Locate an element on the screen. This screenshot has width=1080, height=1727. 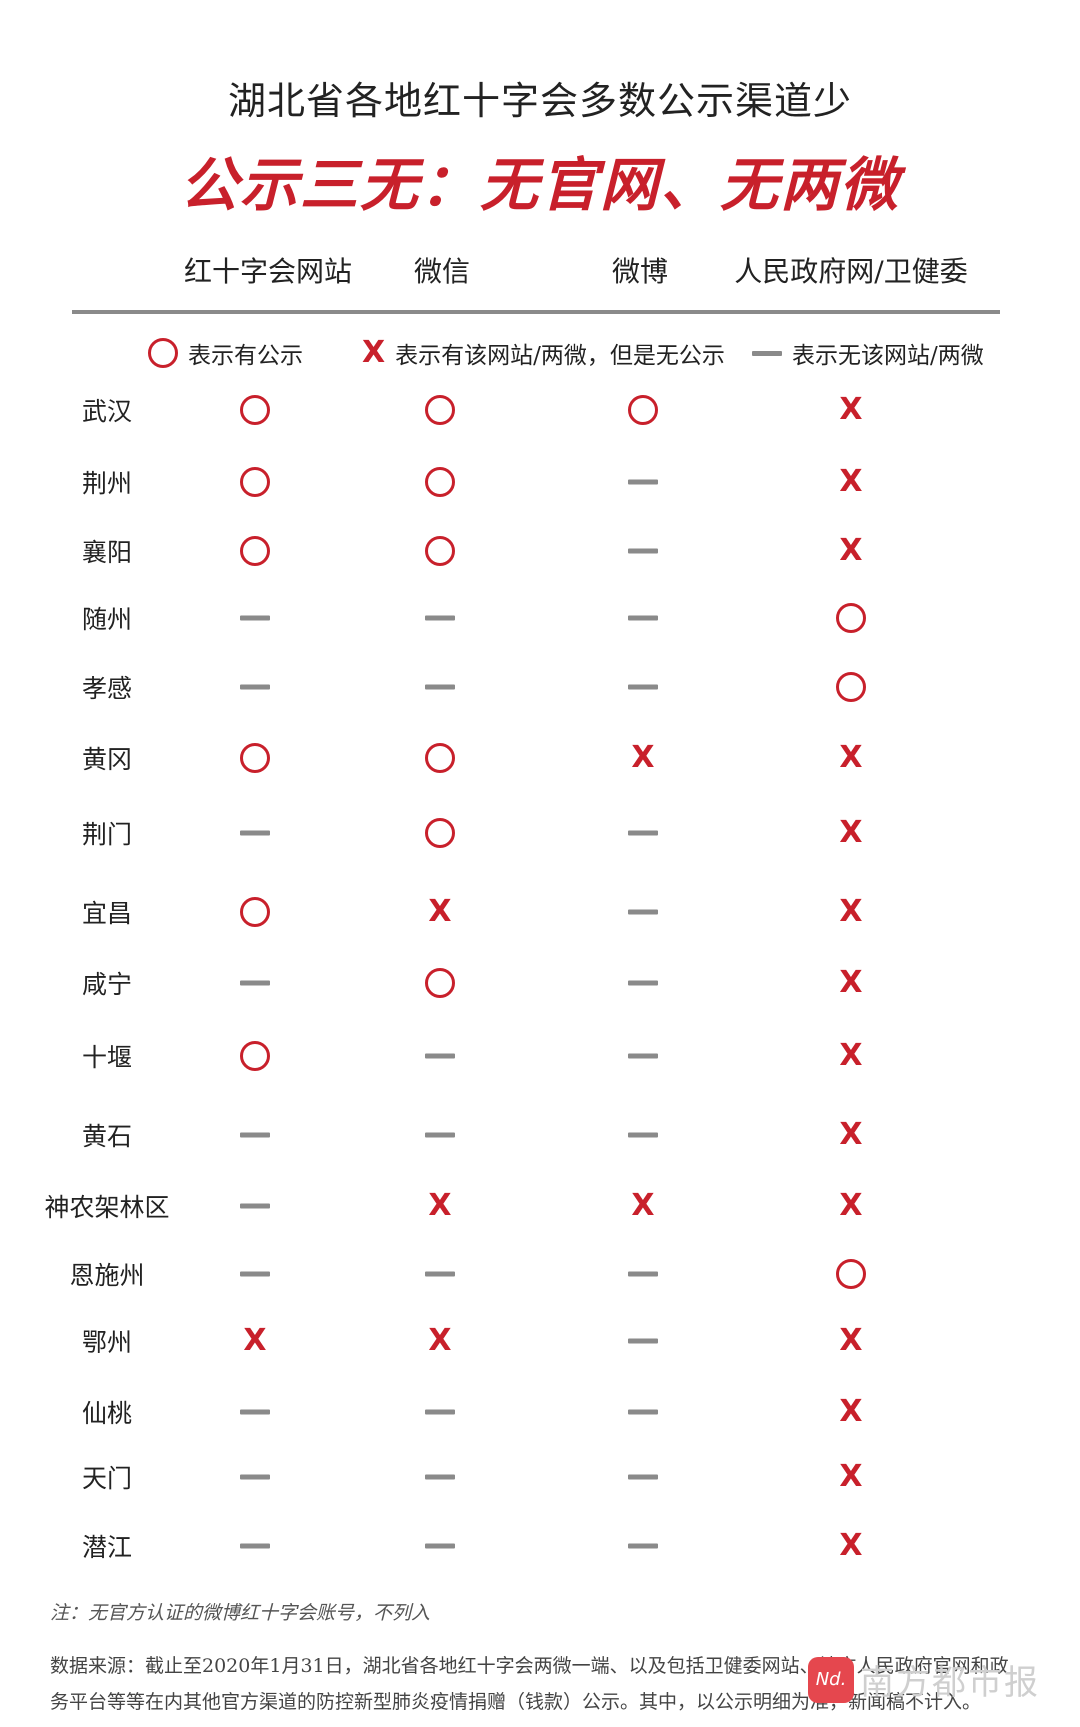
legend-x-label: 表示有该网站/两微，但是无公示 is located at coordinates (560, 356).